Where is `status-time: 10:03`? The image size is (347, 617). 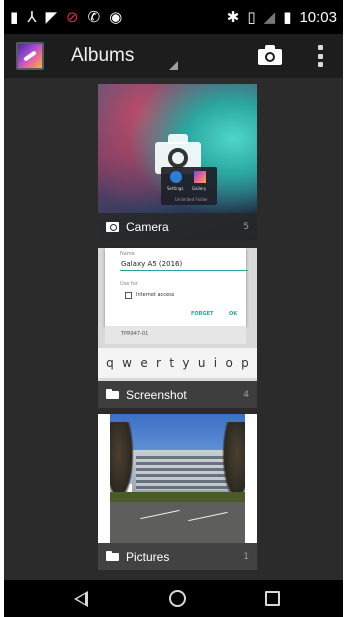
status-time: 10:03 is located at coordinates (318, 17).